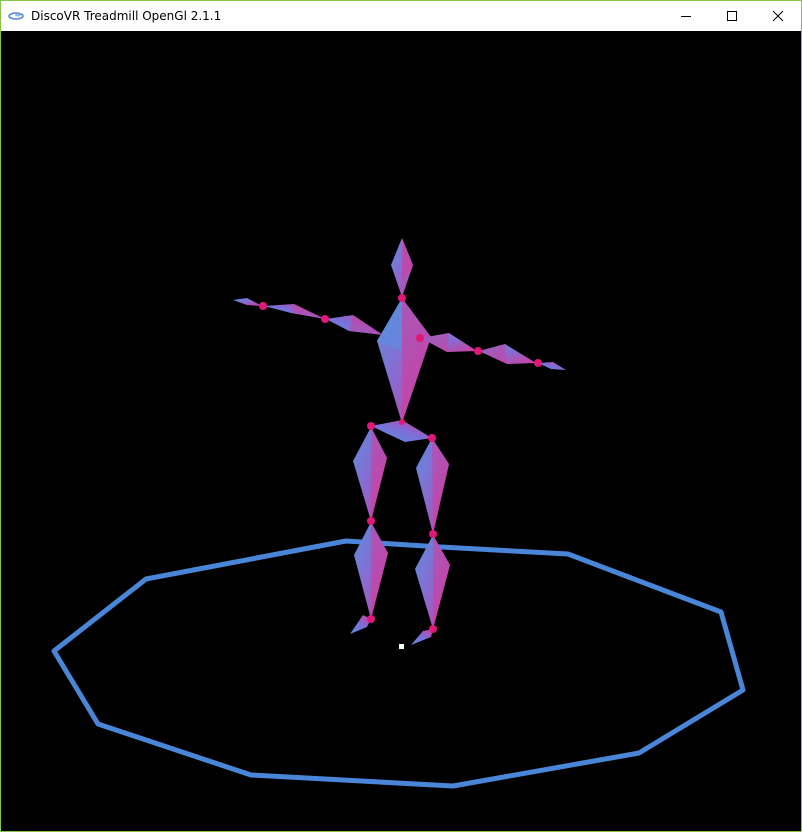  I want to click on minimize-button, so click(686, 16).